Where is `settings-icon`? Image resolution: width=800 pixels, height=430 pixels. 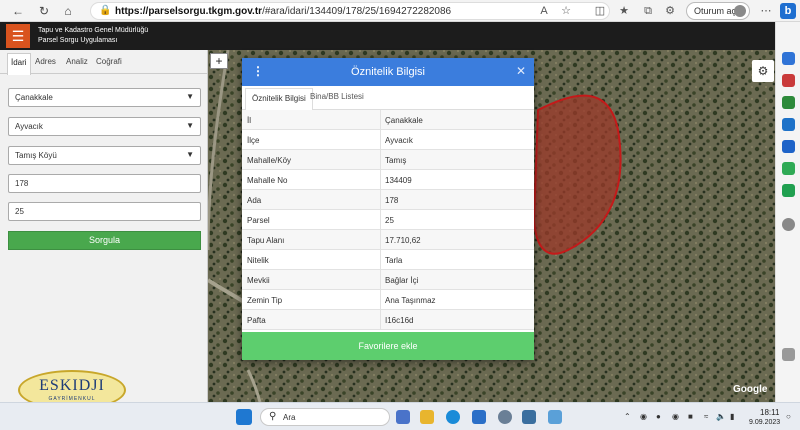
settings-icon is located at coordinates (505, 417).